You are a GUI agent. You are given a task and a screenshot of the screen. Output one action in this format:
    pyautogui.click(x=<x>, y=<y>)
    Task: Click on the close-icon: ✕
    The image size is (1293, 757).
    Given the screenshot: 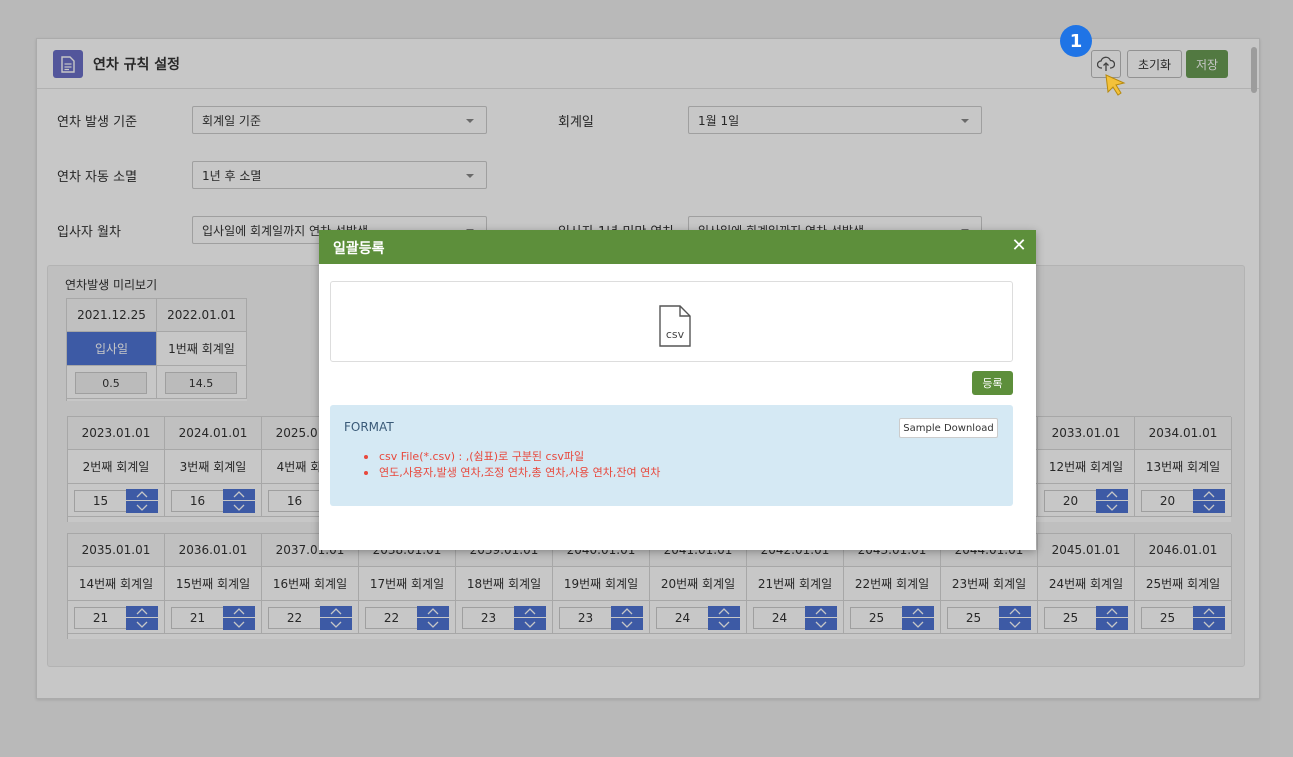 What is the action you would take?
    pyautogui.click(x=1019, y=246)
    